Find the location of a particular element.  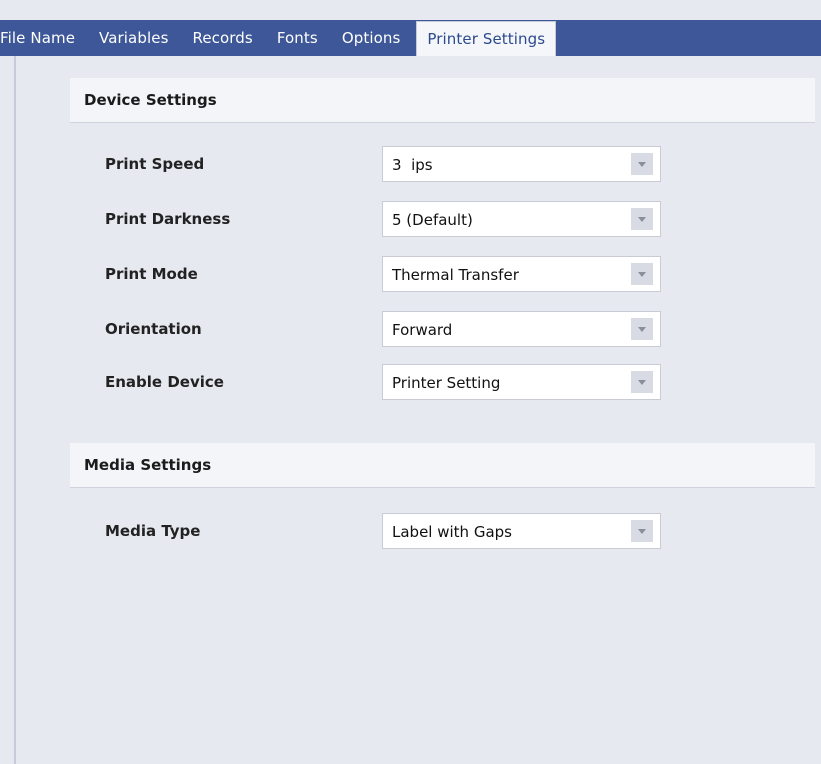

media-settings-title: Media Settings is located at coordinates (148, 465).